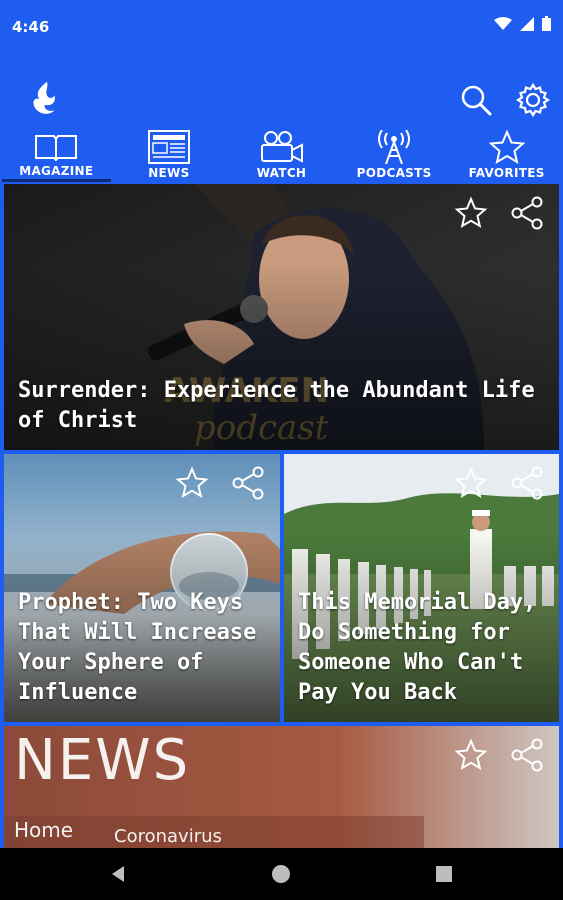  I want to click on star-icon, so click(507, 147).